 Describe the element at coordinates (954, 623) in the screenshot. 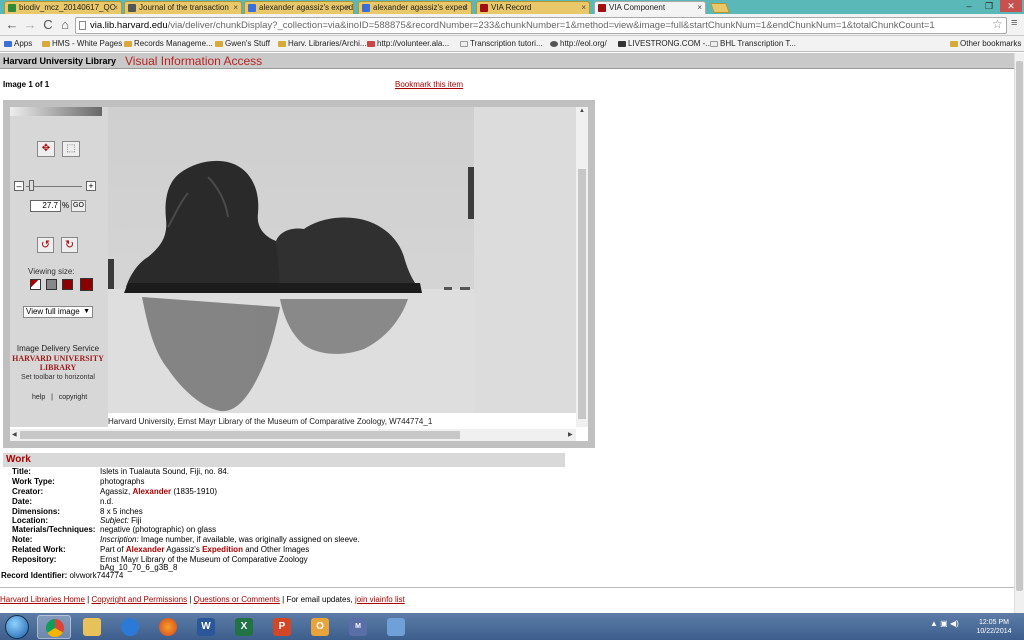

I see `volume-icon: ◀)` at that location.